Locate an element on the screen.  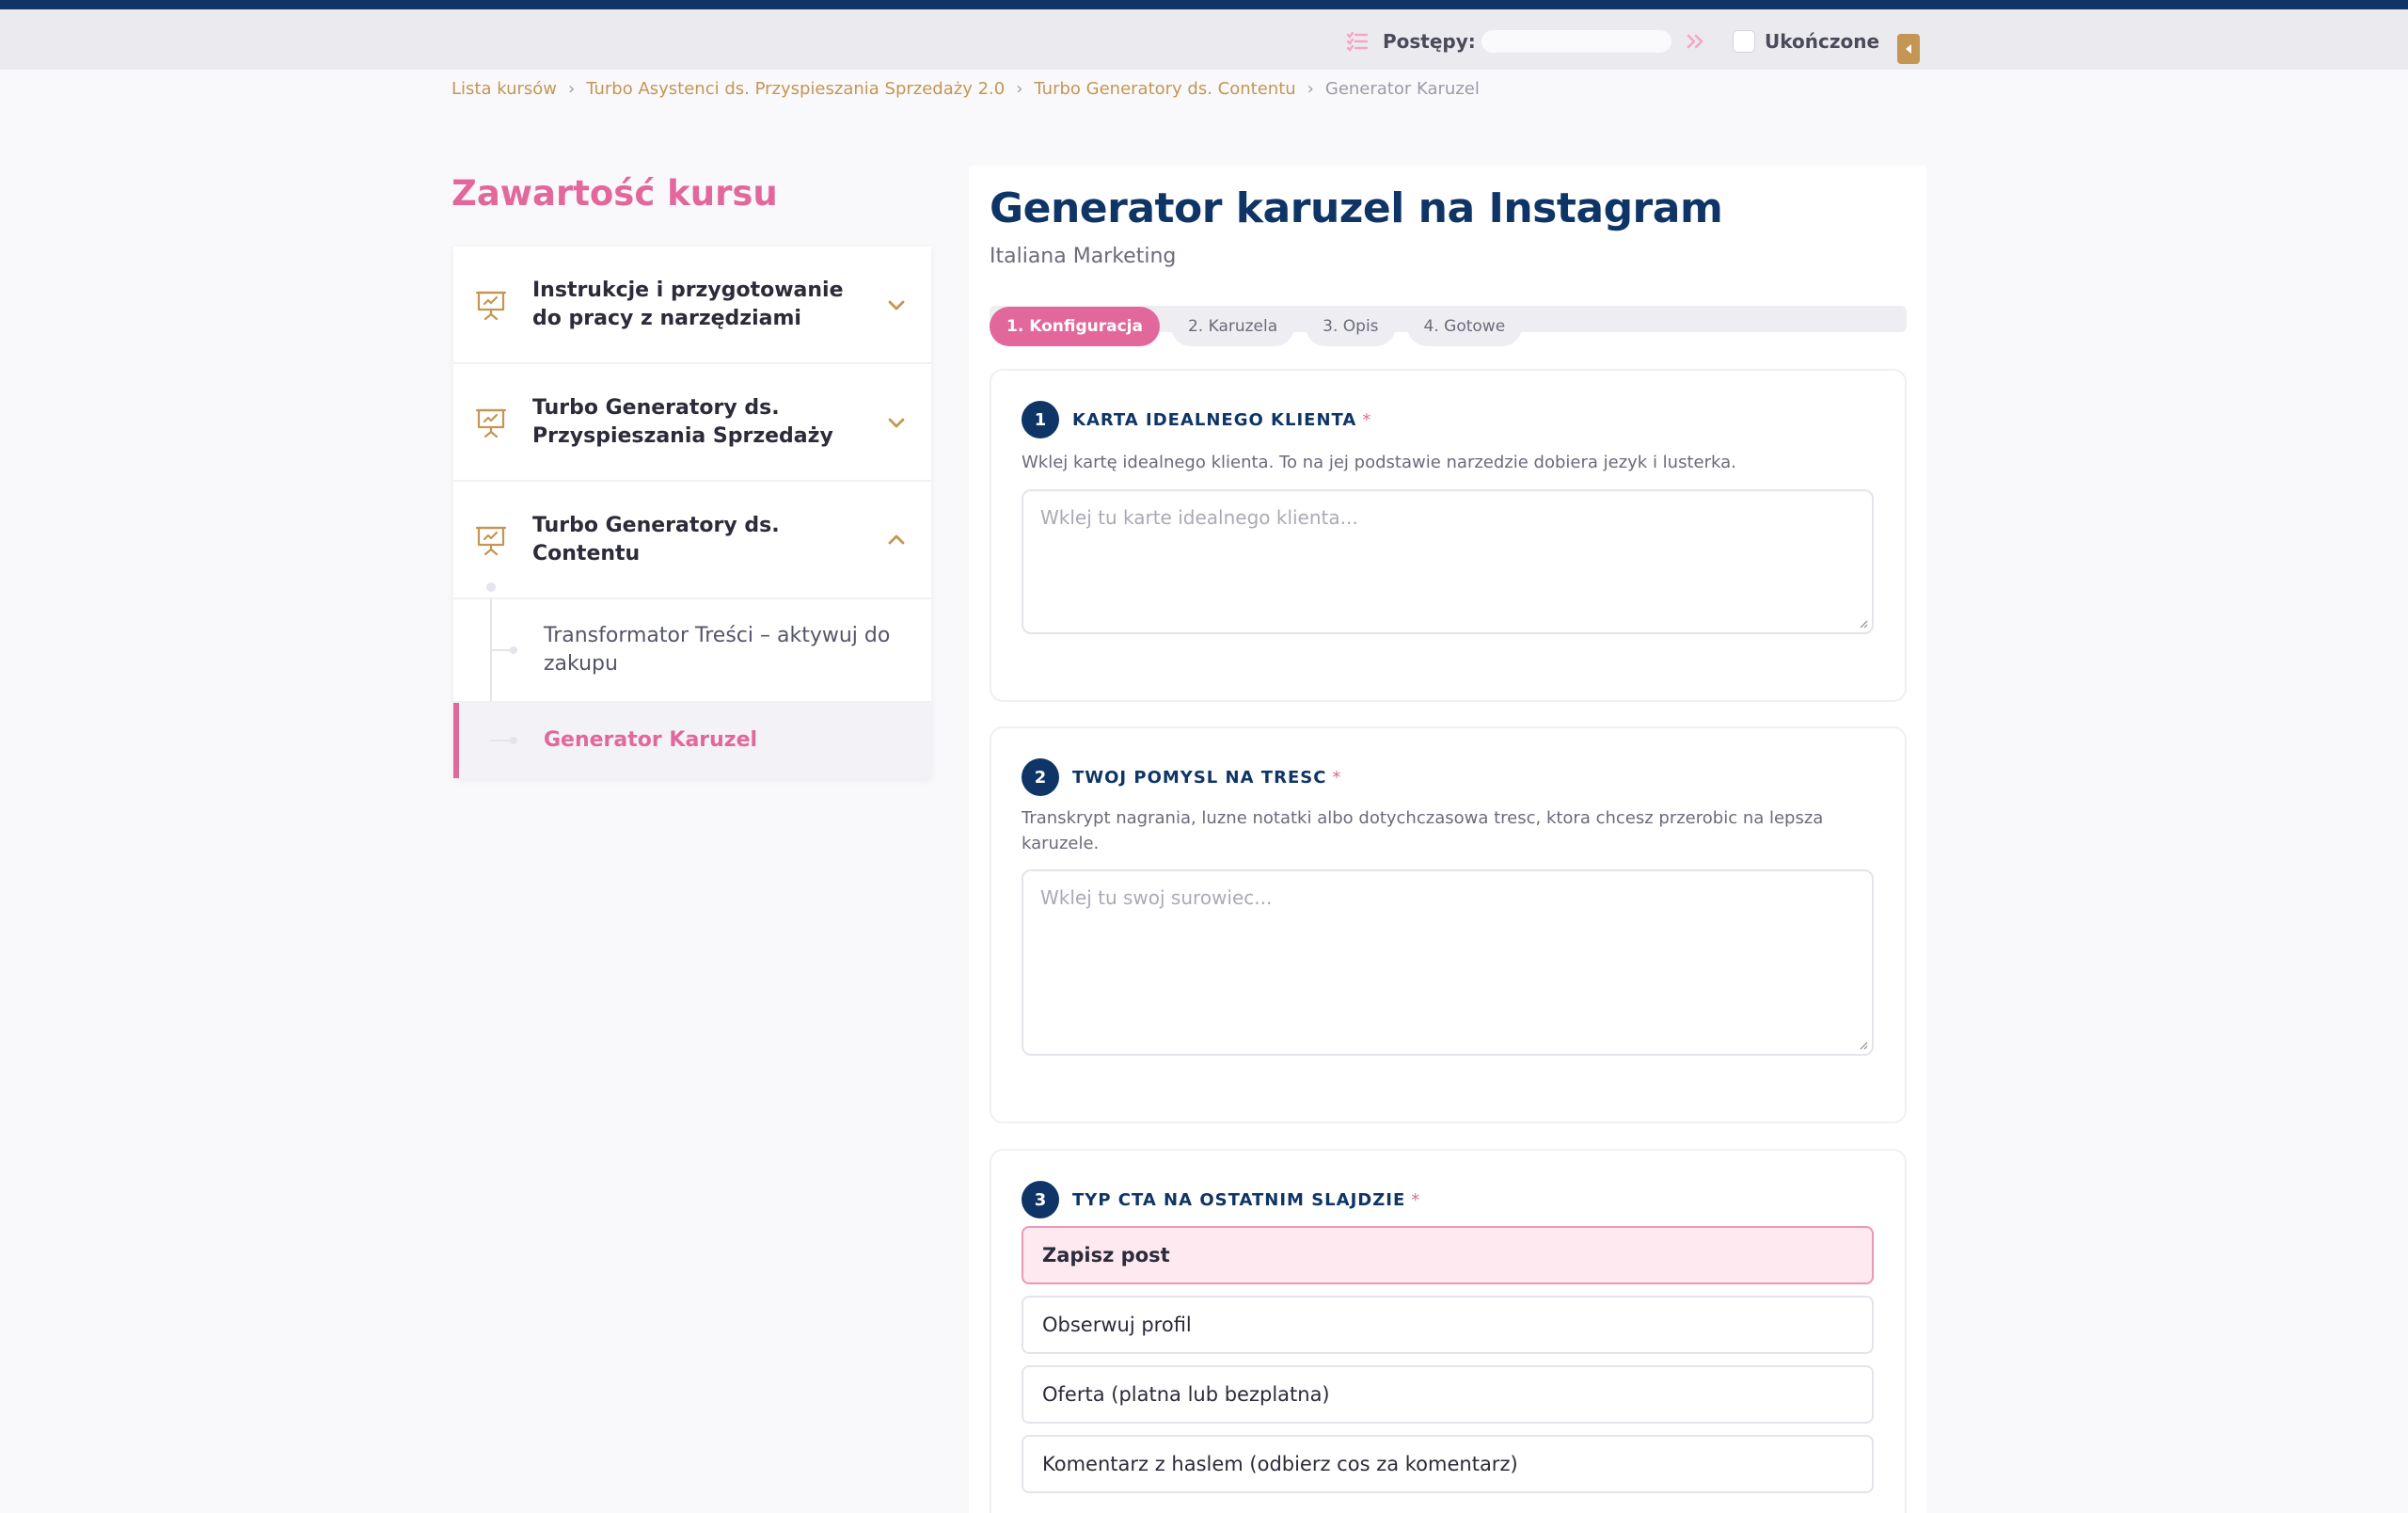
tree-dot is located at coordinates (491, 587).